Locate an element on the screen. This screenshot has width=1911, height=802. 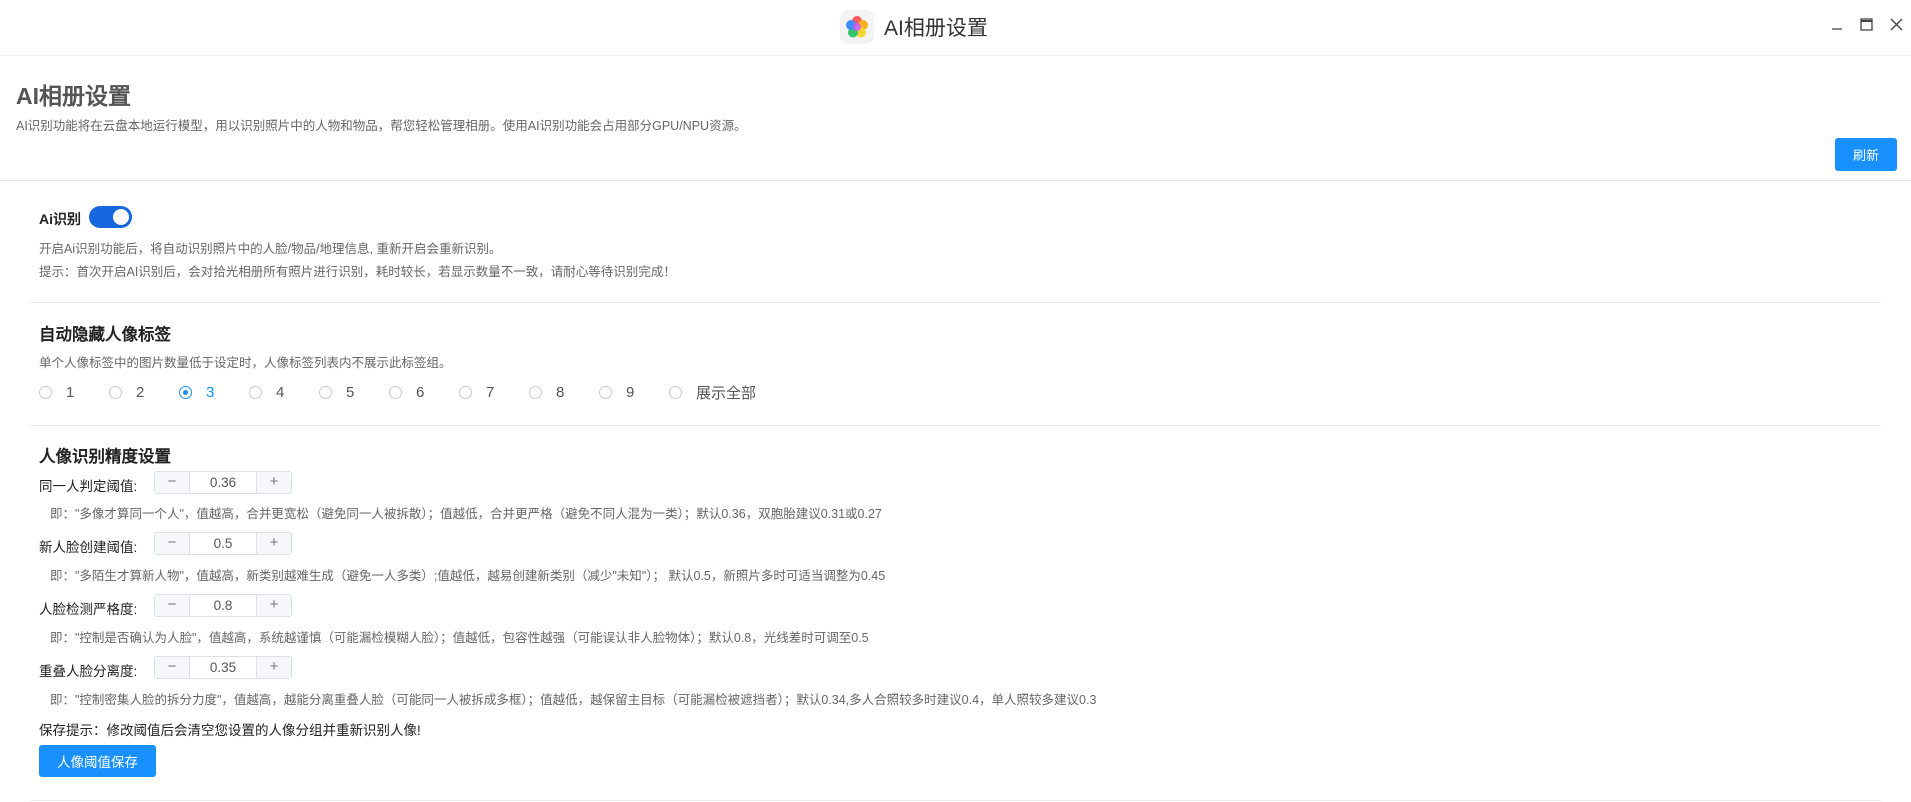
radio-option-3: 3 is located at coordinates (196, 392).